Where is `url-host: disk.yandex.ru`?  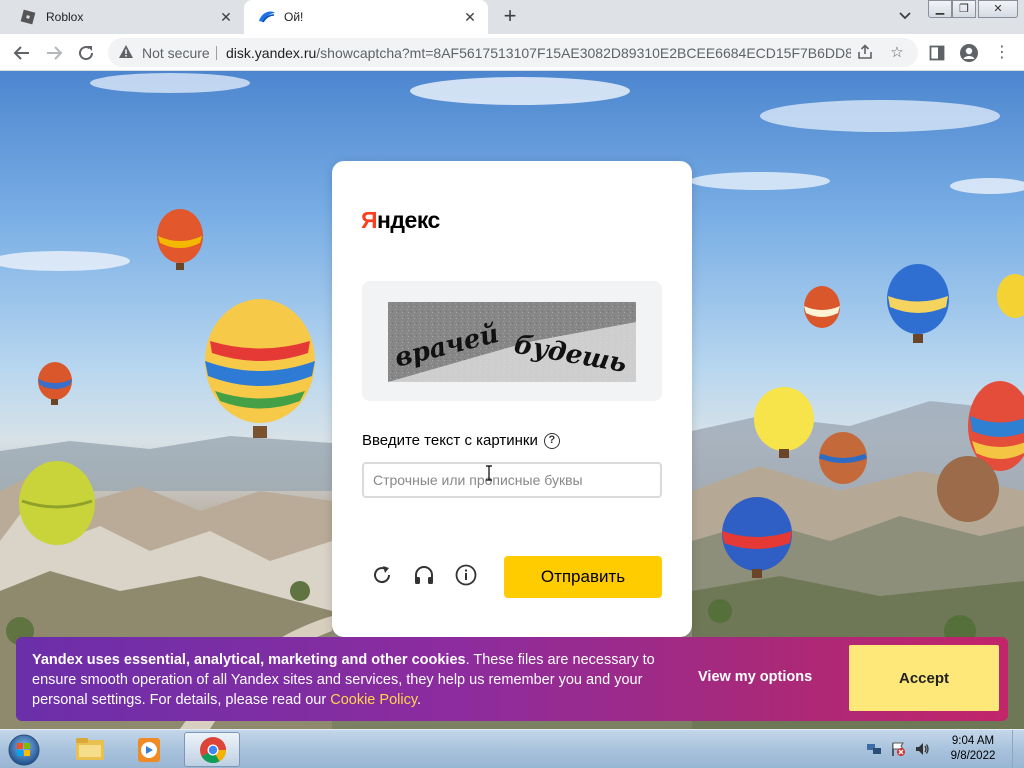 url-host: disk.yandex.ru is located at coordinates (271, 53).